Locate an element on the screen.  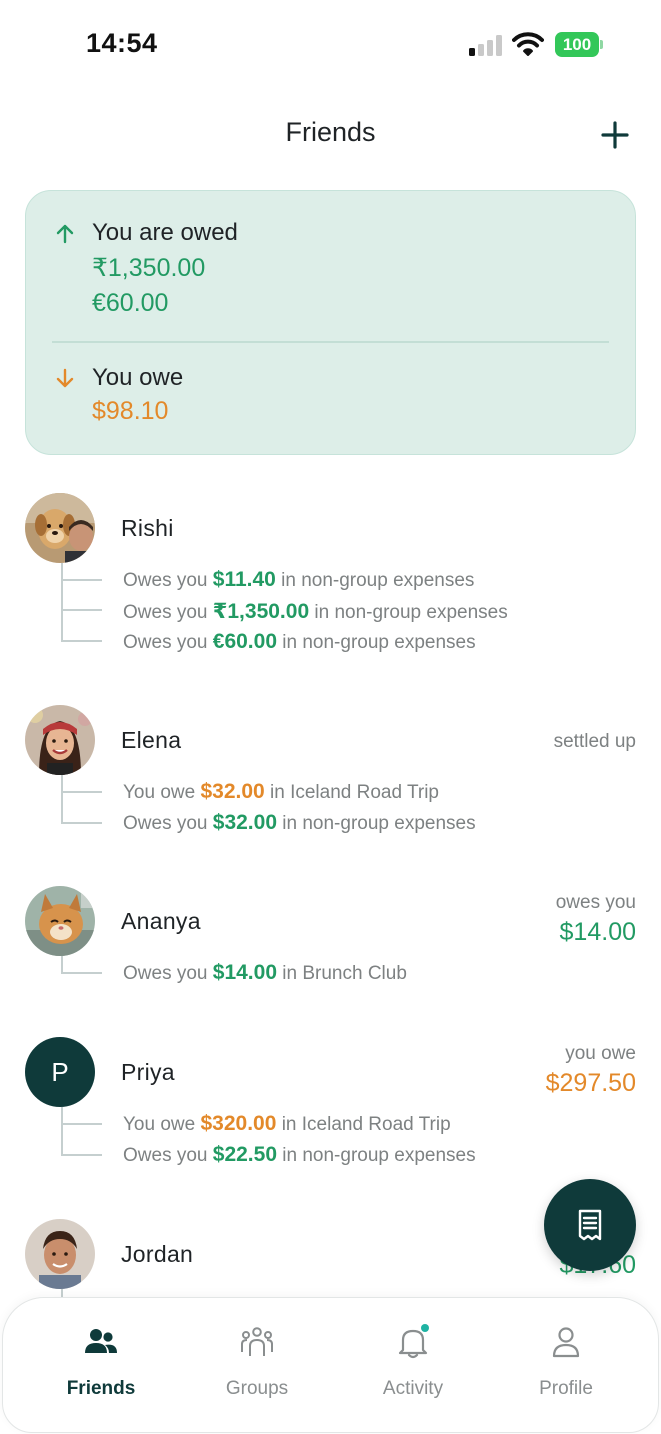
battery-icon: 100 is located at coordinates (579, 44).